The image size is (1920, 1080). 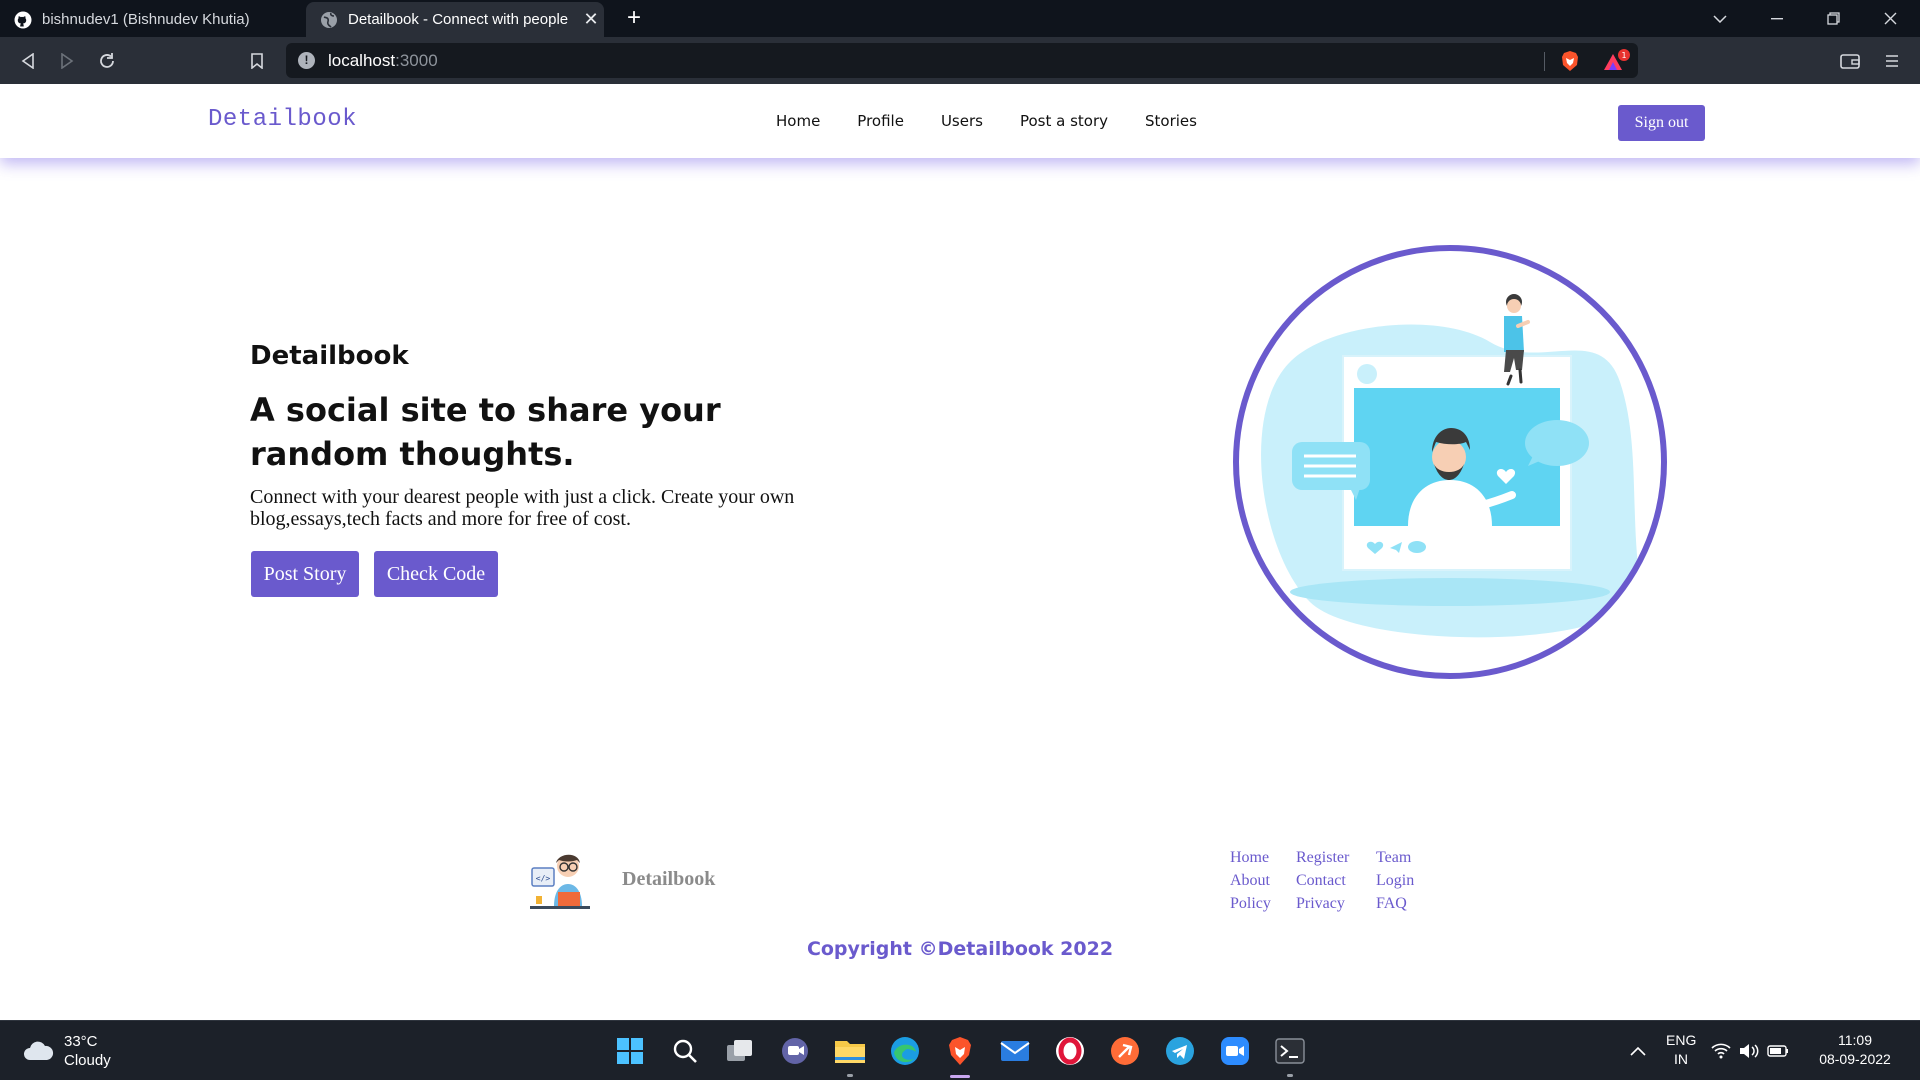 What do you see at coordinates (1638, 1051) in the screenshot?
I see `show-hidden-icons-chevron-icon` at bounding box center [1638, 1051].